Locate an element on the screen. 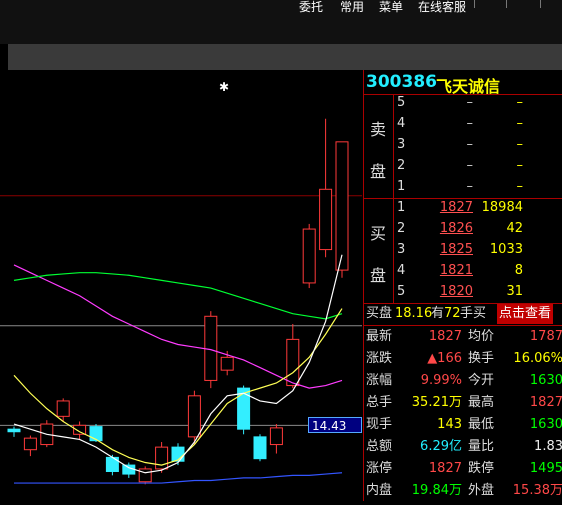 The width and height of the screenshot is (562, 505). menu-entrust: 委托 is located at coordinates (311, 9).